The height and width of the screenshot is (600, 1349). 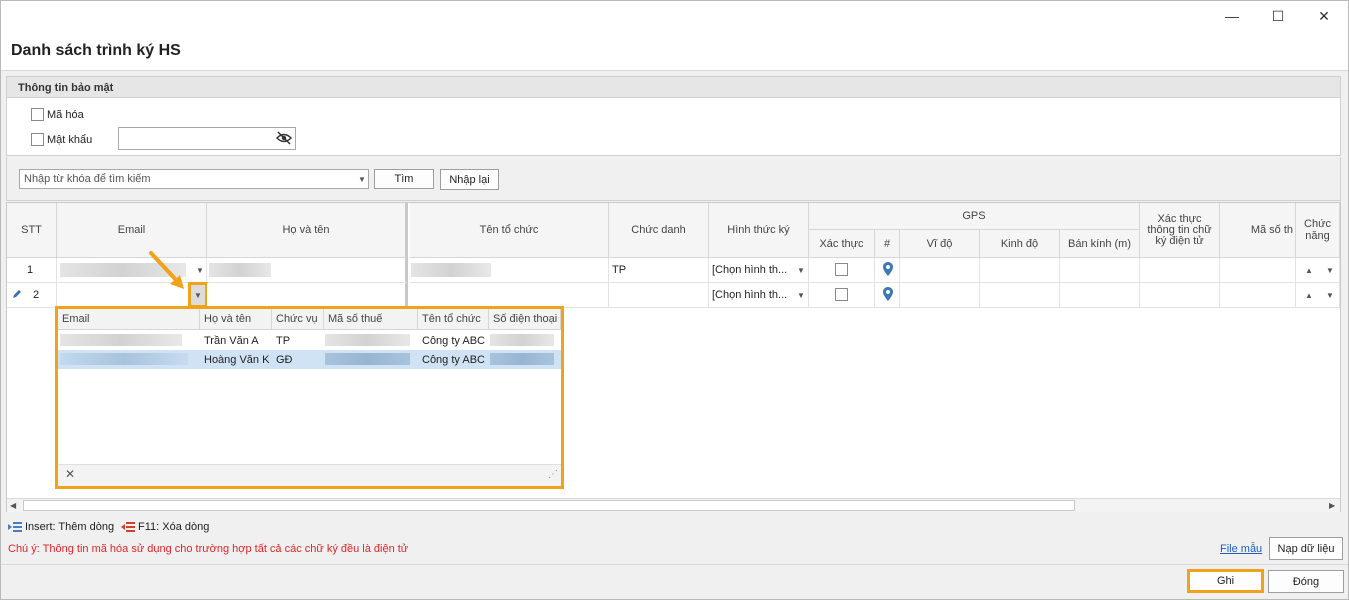 What do you see at coordinates (129, 319) in the screenshot?
I see `popup-header-email: Email` at bounding box center [129, 319].